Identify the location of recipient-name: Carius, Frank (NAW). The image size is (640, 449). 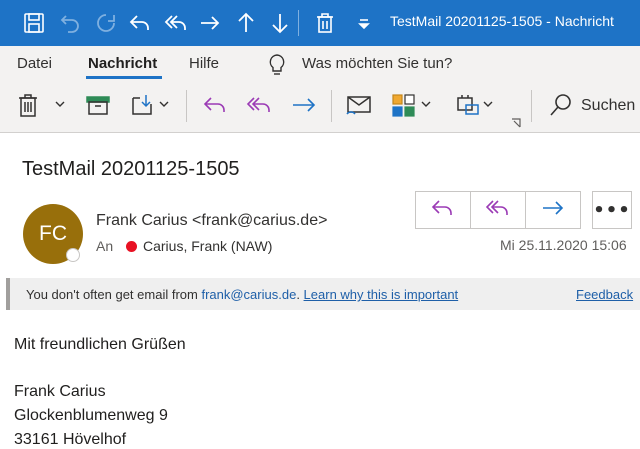
(207, 246).